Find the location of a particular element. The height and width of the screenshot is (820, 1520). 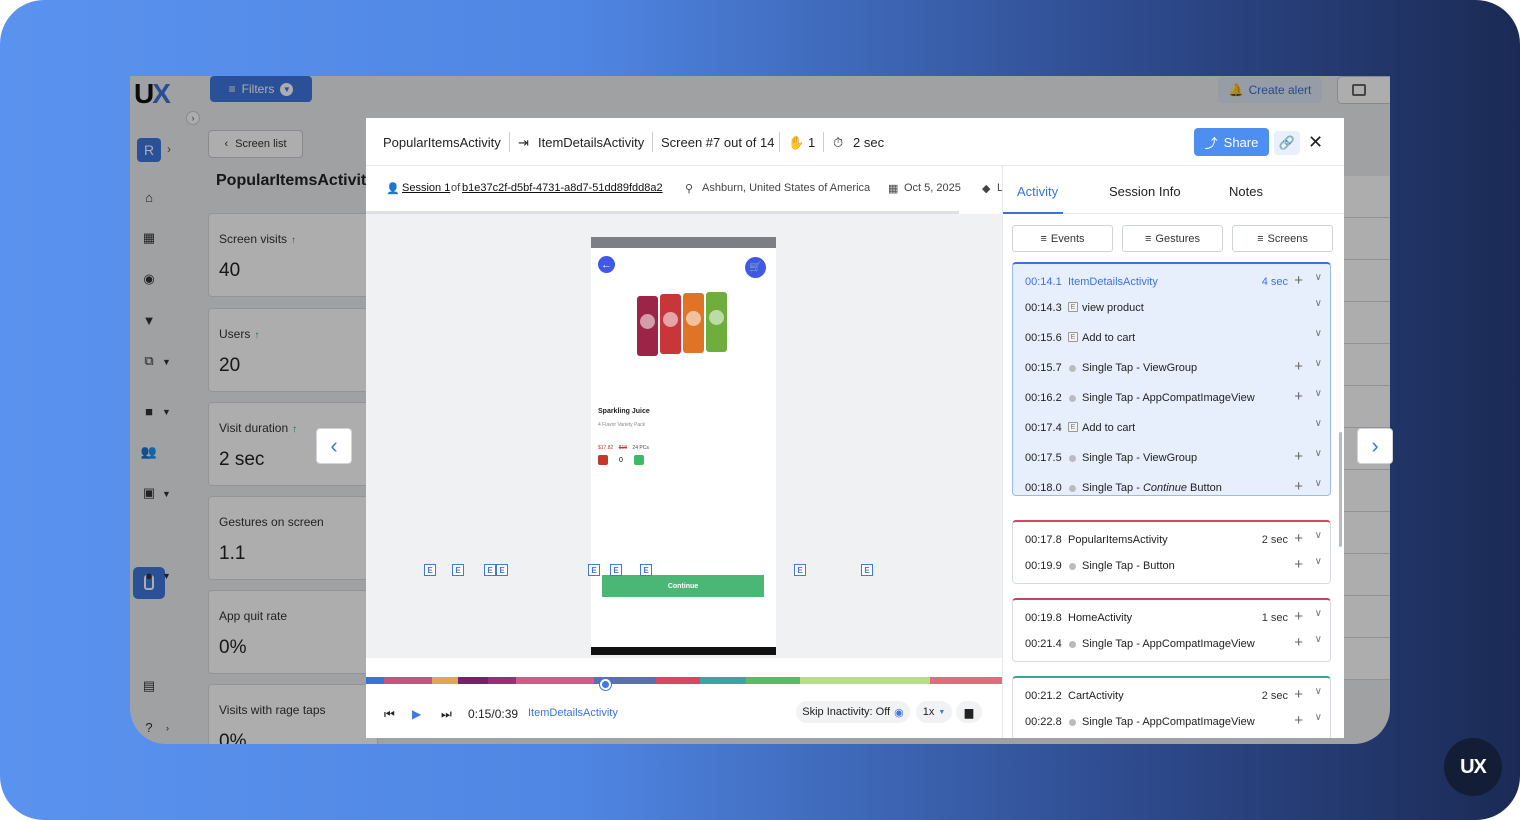

previous-screen-button: ‹ is located at coordinates (334, 446).